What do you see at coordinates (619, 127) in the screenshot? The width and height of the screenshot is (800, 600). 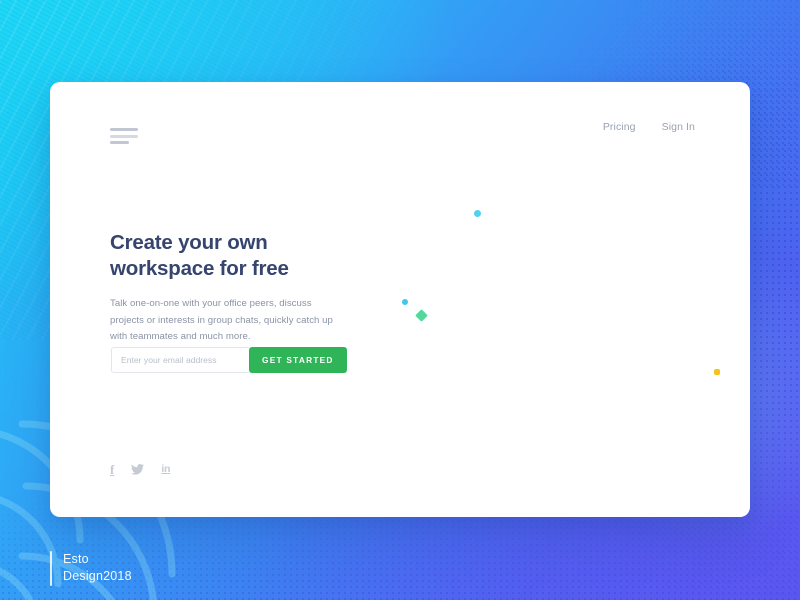 I see `nav-link-pricing: Pricing` at bounding box center [619, 127].